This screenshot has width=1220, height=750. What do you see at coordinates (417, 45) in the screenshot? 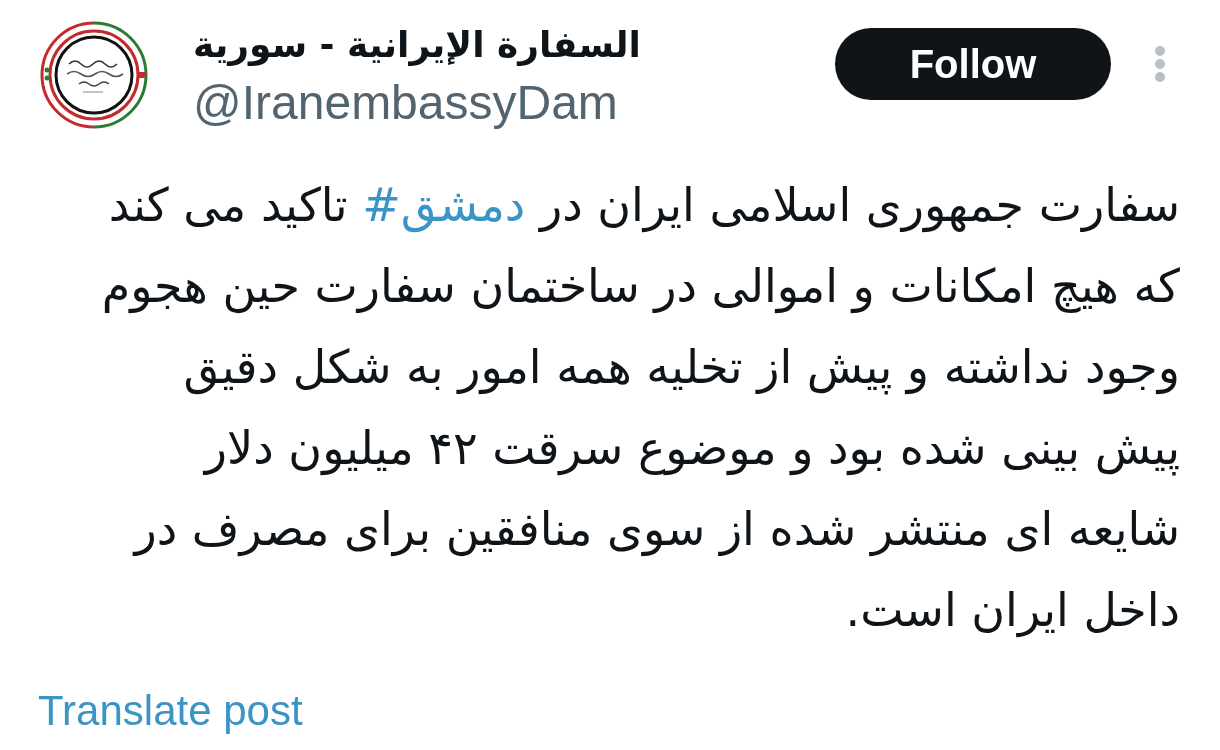
I see `display-name: السفارة الإيرانية - سورية` at bounding box center [417, 45].